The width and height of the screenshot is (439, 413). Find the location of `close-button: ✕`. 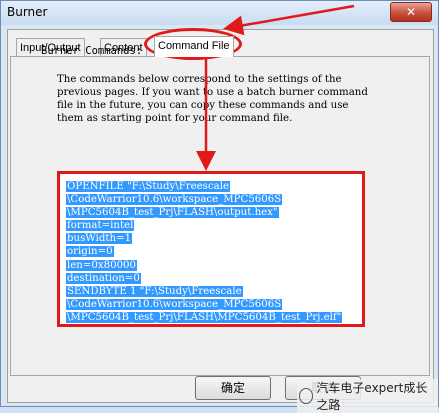

close-button: ✕ is located at coordinates (411, 12).